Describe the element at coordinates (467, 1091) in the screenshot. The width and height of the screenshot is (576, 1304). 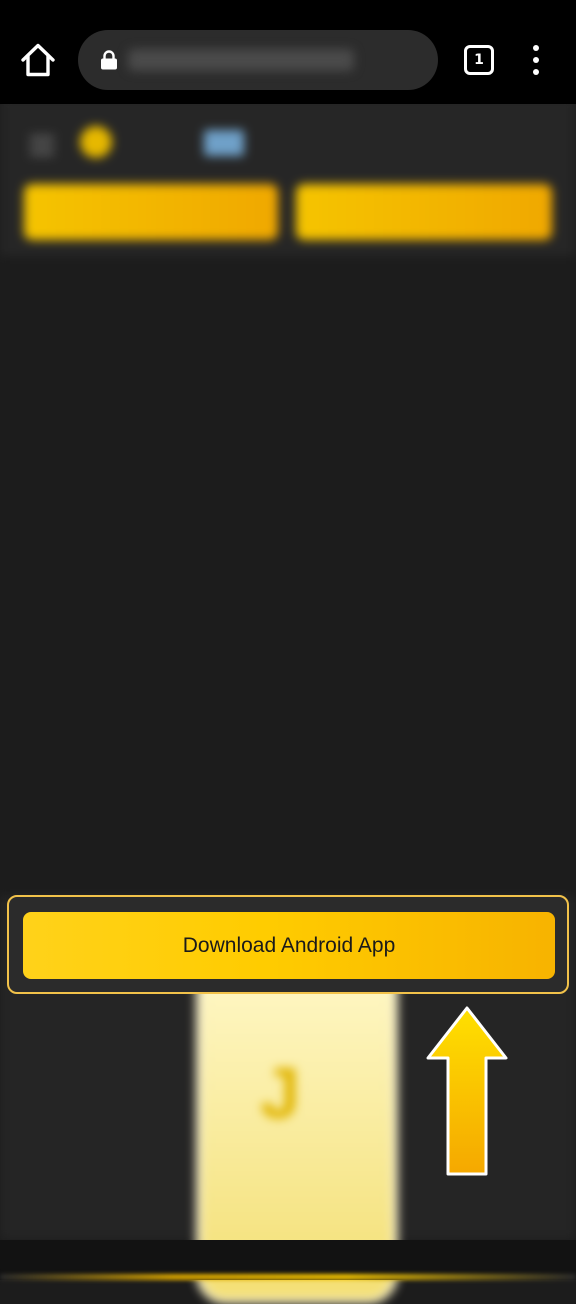
I see `arrow-up-icon` at that location.